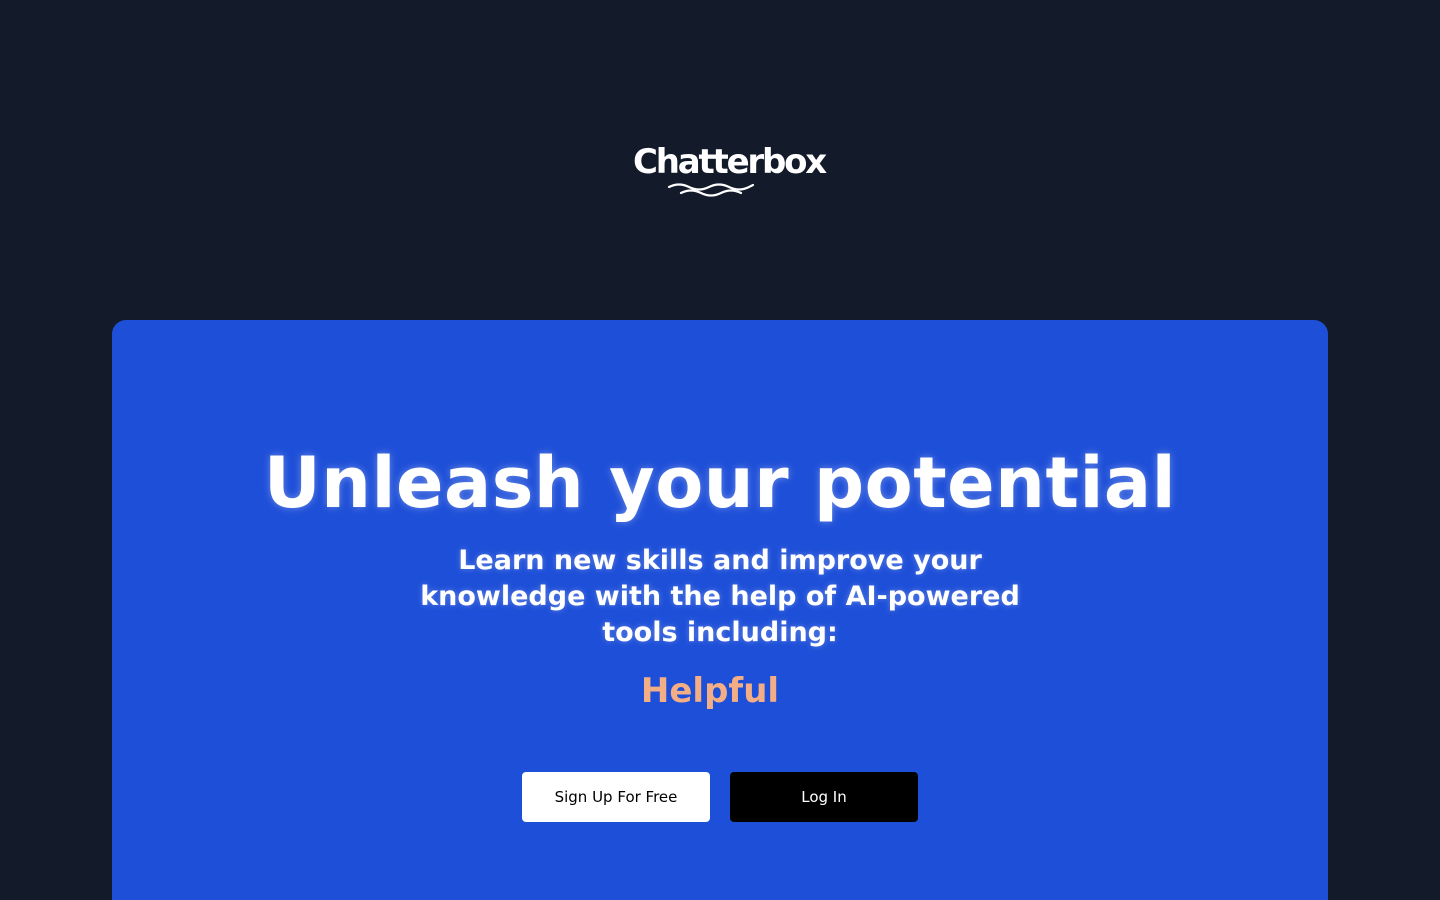 Image resolution: width=1440 pixels, height=900 pixels. What do you see at coordinates (720, 483) in the screenshot?
I see `hero-headline: Unleash your potential` at bounding box center [720, 483].